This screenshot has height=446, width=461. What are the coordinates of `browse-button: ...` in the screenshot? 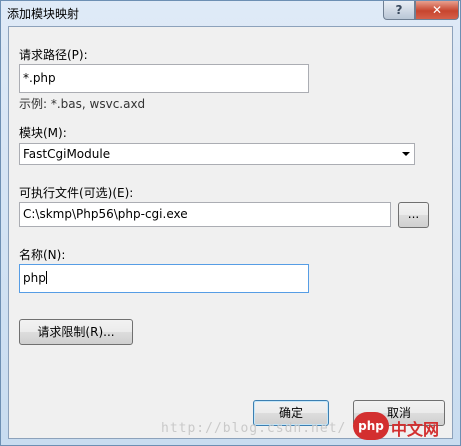 It's located at (413, 215).